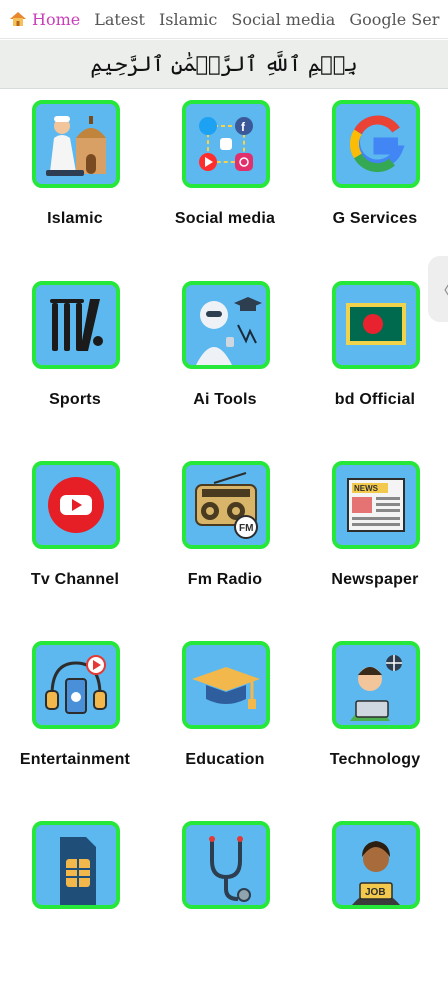 The image size is (448, 989). Describe the element at coordinates (18, 19) in the screenshot. I see `house-icon` at that location.